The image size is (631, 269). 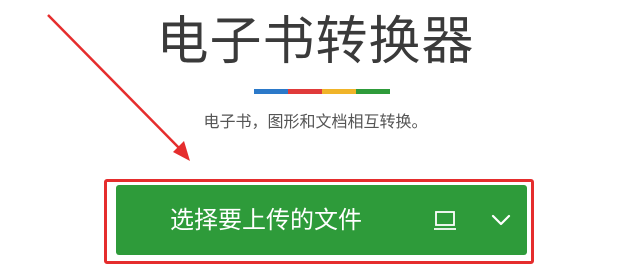 I want to click on brand-color-bar, so click(x=322, y=91).